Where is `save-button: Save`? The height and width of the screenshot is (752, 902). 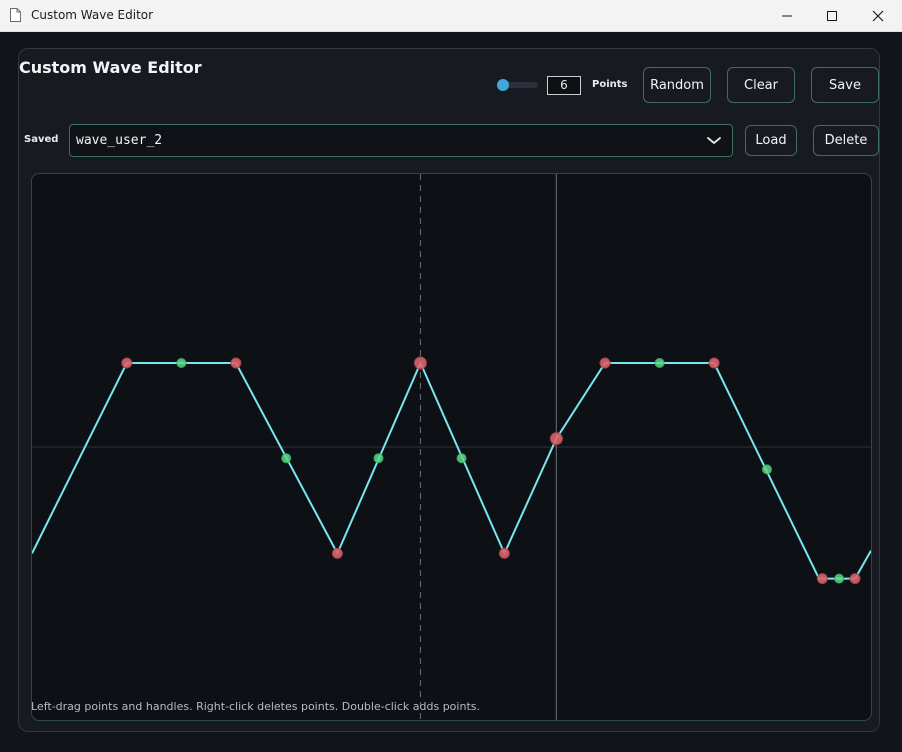
save-button: Save is located at coordinates (845, 85).